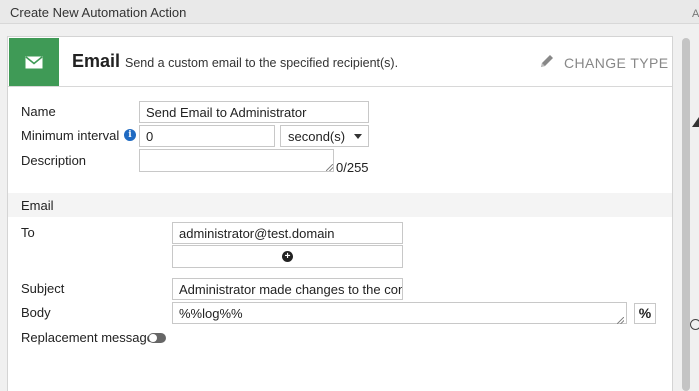 The image size is (699, 391). Describe the element at coordinates (38, 111) in the screenshot. I see `name-label: Name` at that location.